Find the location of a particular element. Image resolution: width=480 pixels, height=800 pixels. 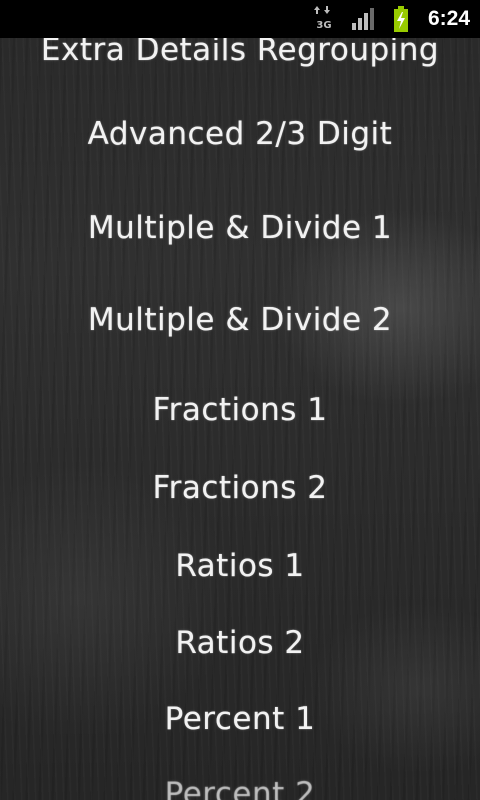

menu-item-multiple-divide-1: Multiple & Divide 1 is located at coordinates (240, 228).